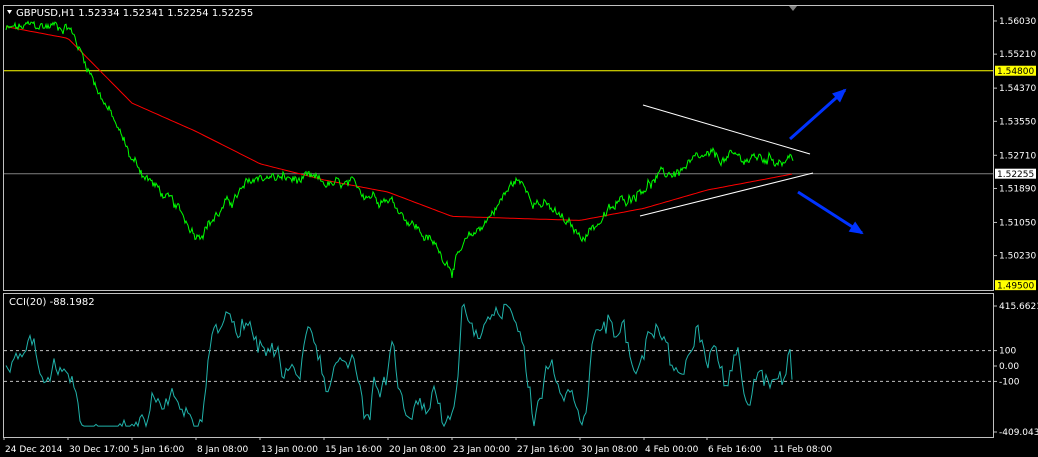 This screenshot has height=457, width=1038. What do you see at coordinates (417, 450) in the screenshot?
I see `x-tick-label: 20 Jan 08:00` at bounding box center [417, 450].